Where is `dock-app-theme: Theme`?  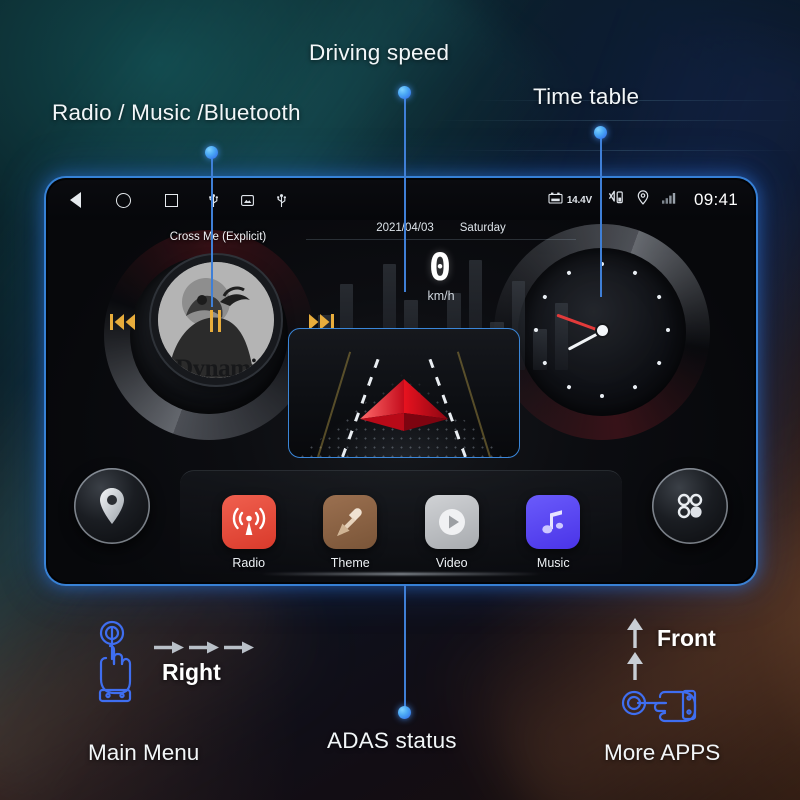 dock-app-theme: Theme is located at coordinates (350, 532).